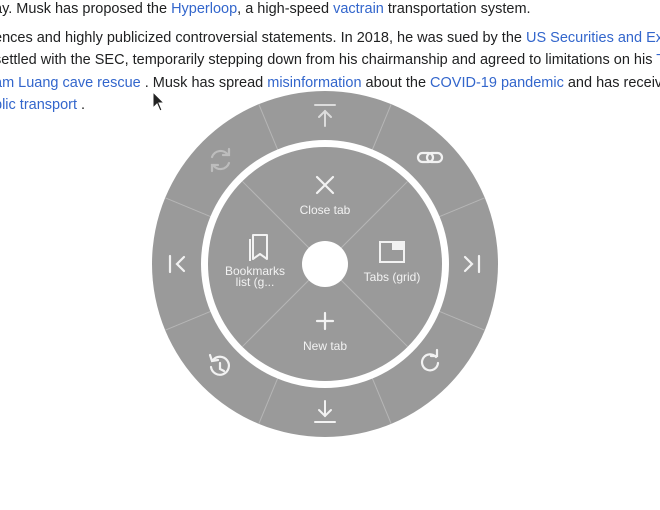  I want to click on hyperloop-link: Hyperloop, so click(204, 9).